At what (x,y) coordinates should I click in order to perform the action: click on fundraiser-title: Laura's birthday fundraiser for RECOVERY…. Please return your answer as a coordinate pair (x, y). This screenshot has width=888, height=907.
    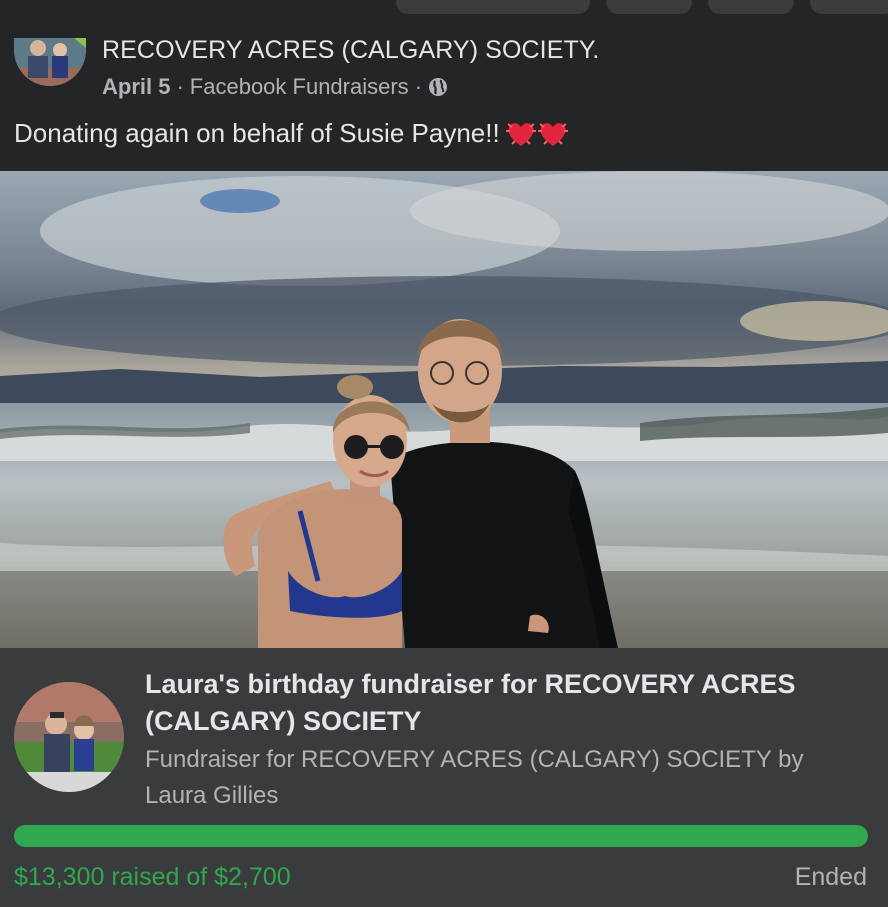
    Looking at the image, I should click on (505, 703).